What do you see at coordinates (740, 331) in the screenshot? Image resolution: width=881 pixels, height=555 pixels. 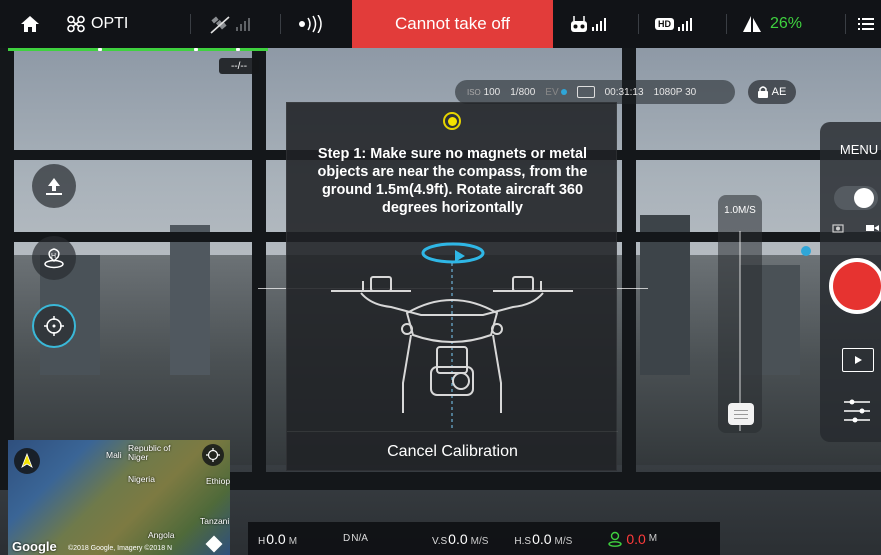 I see `slider-track` at bounding box center [740, 331].